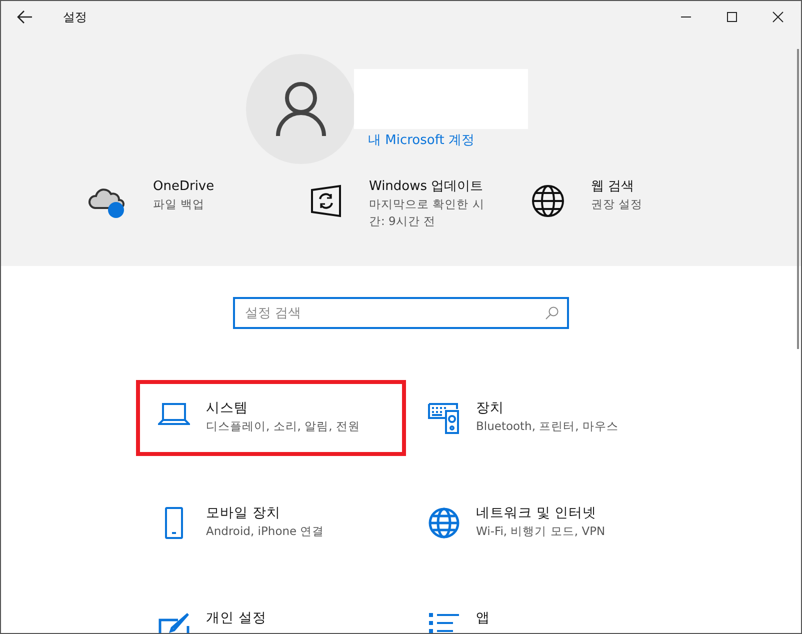  Describe the element at coordinates (301, 109) in the screenshot. I see `person-icon` at that location.